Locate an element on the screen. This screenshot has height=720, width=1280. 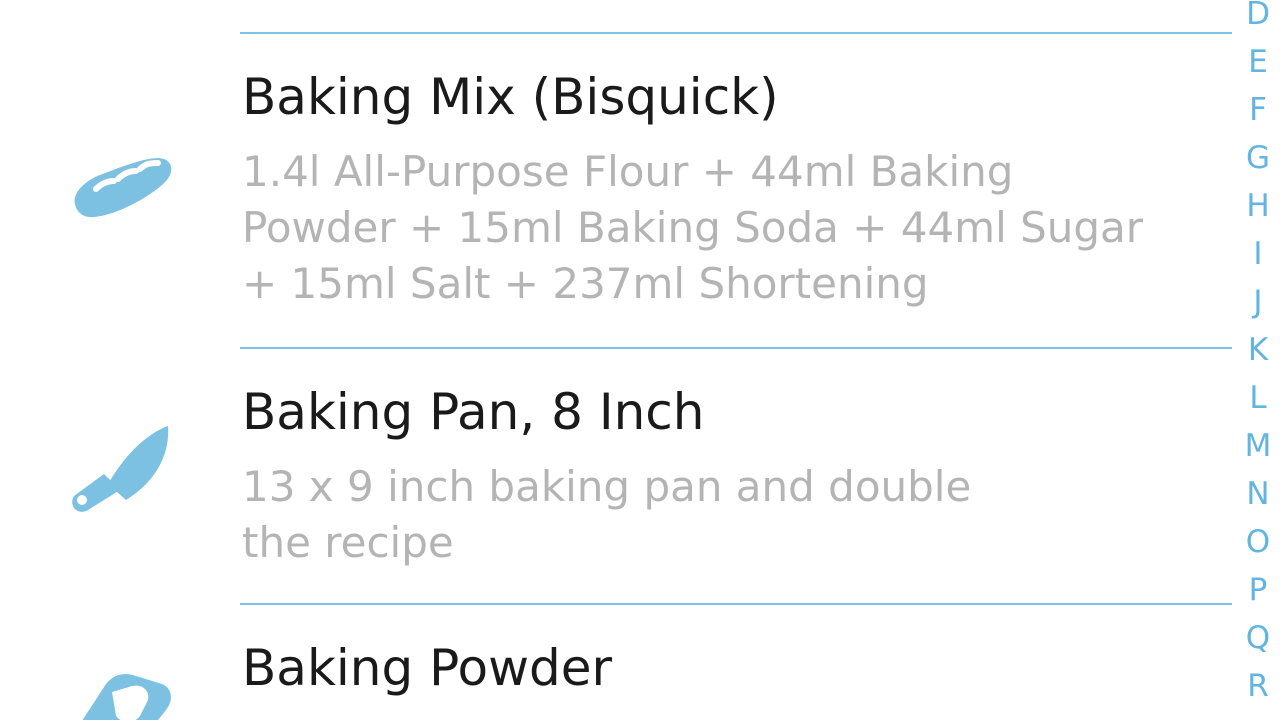
description-line: the recipe is located at coordinates (348, 542).